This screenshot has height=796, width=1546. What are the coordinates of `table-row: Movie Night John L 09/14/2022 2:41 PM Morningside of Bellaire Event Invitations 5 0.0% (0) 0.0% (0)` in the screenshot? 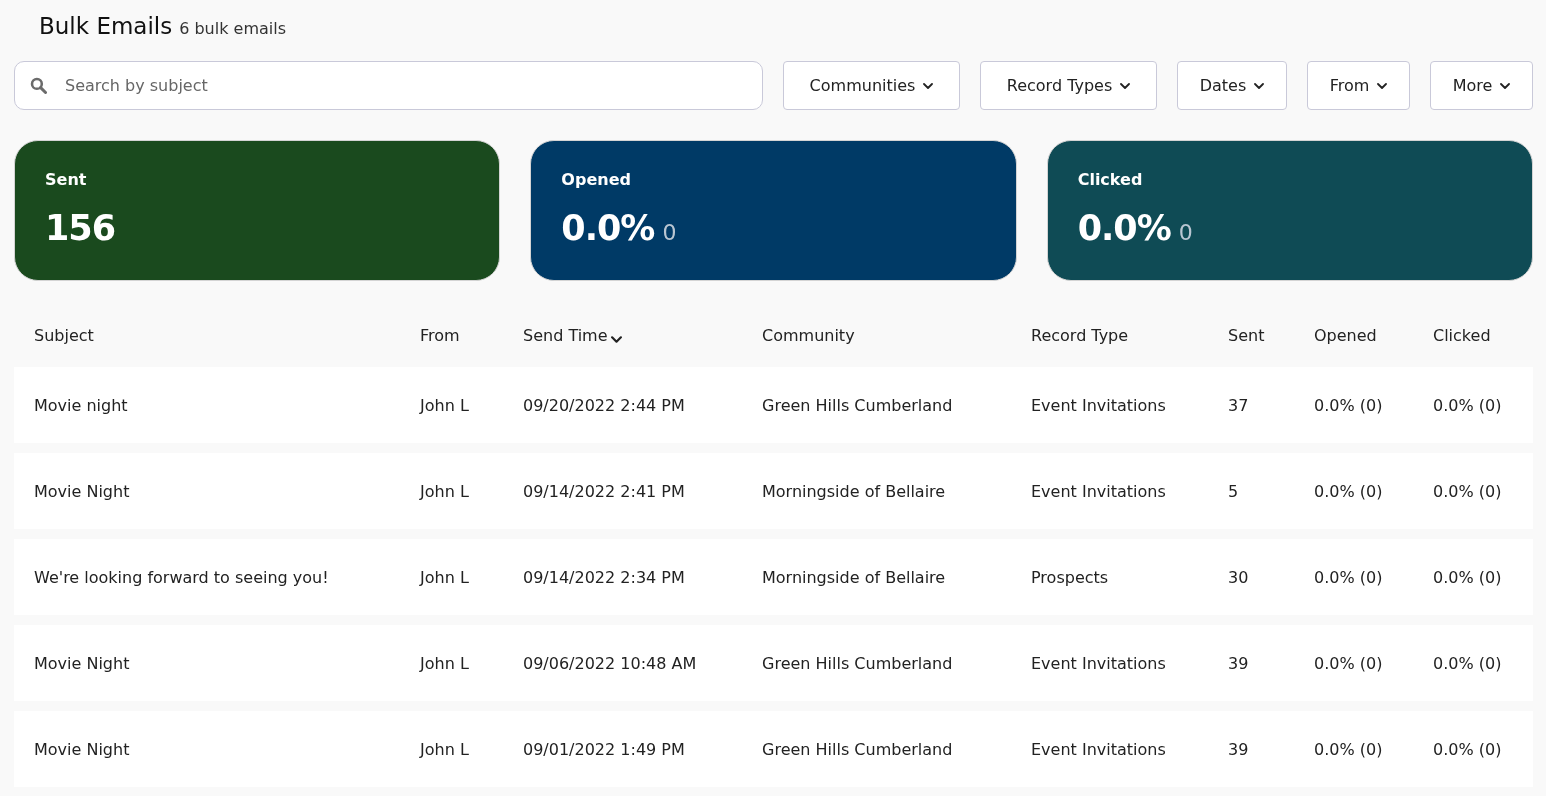 It's located at (773, 491).